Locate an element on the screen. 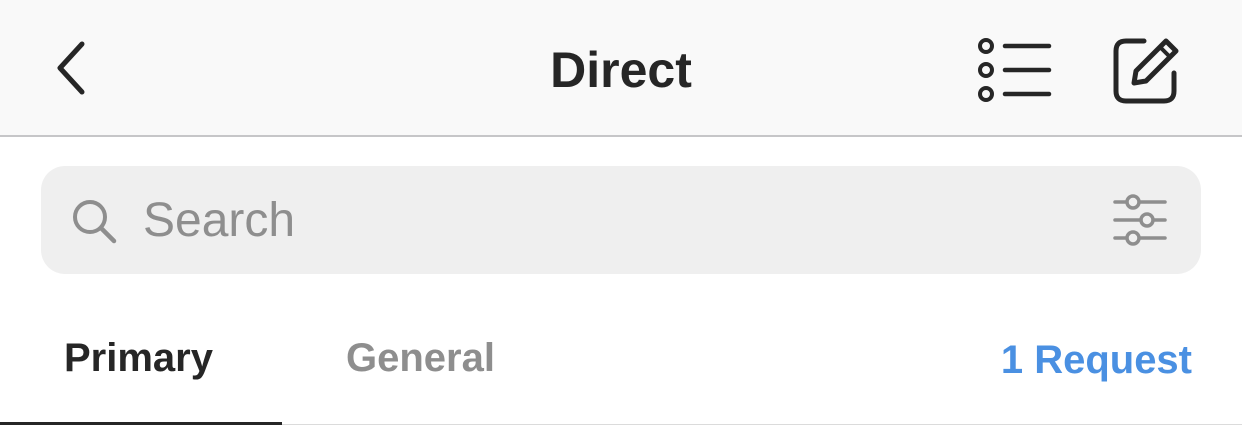  filter-button is located at coordinates (1140, 220).